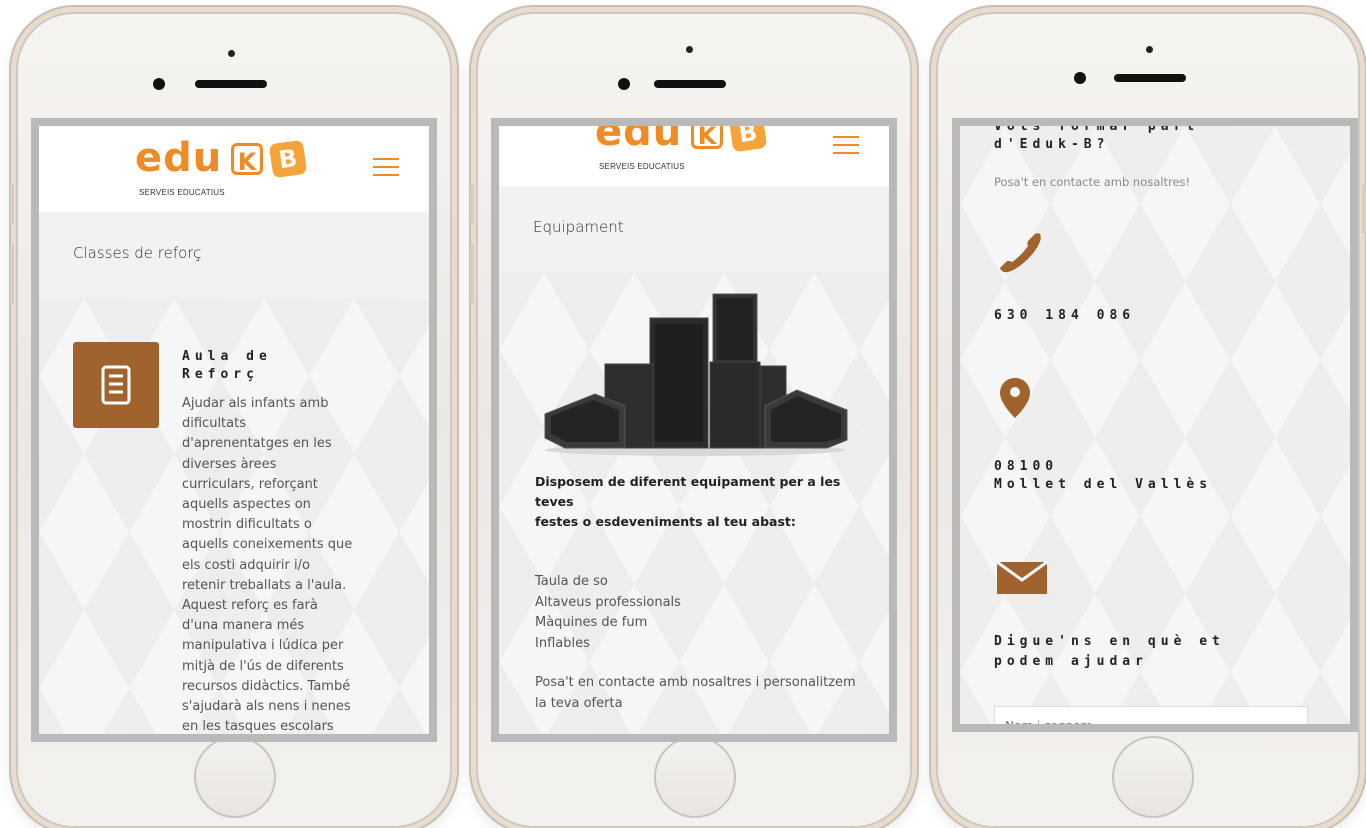  Describe the element at coordinates (1103, 476) in the screenshot. I see `address: 08100 Mollet del Vallès` at that location.